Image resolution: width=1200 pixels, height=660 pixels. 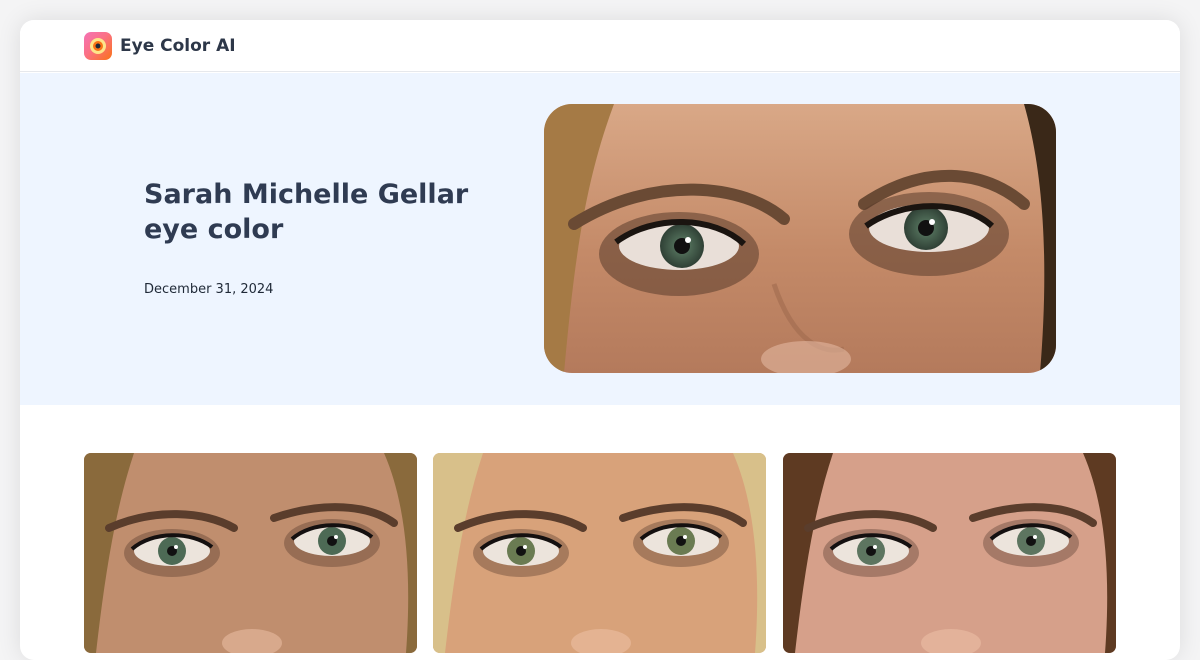 What do you see at coordinates (178, 46) in the screenshot?
I see `brand-name: Eye Color AI` at bounding box center [178, 46].